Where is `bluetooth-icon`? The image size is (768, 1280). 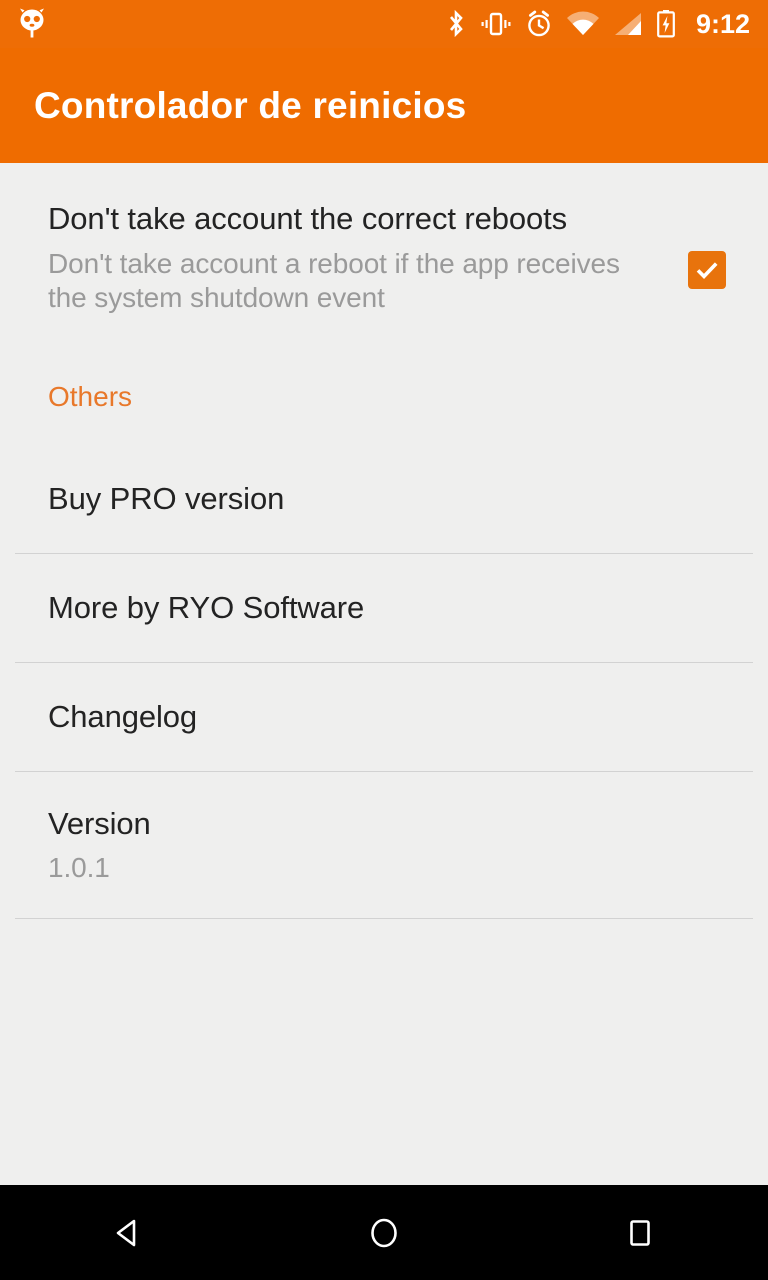
bluetooth-icon is located at coordinates (456, 24).